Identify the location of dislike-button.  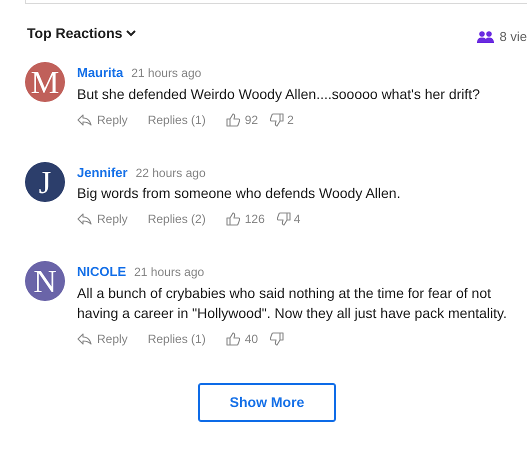
(277, 339).